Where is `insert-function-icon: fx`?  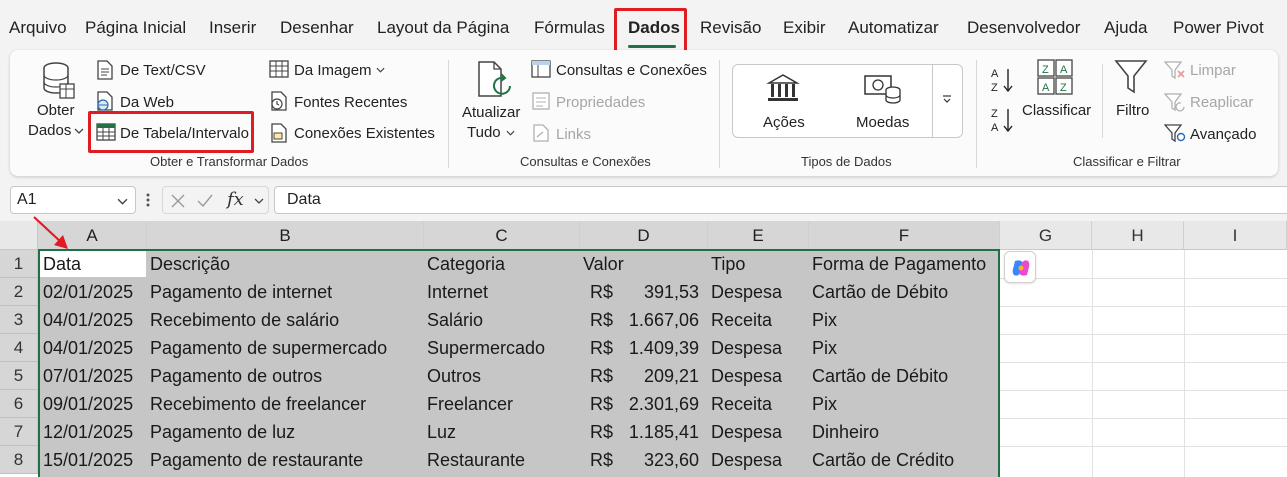
insert-function-icon: fx is located at coordinates (235, 199).